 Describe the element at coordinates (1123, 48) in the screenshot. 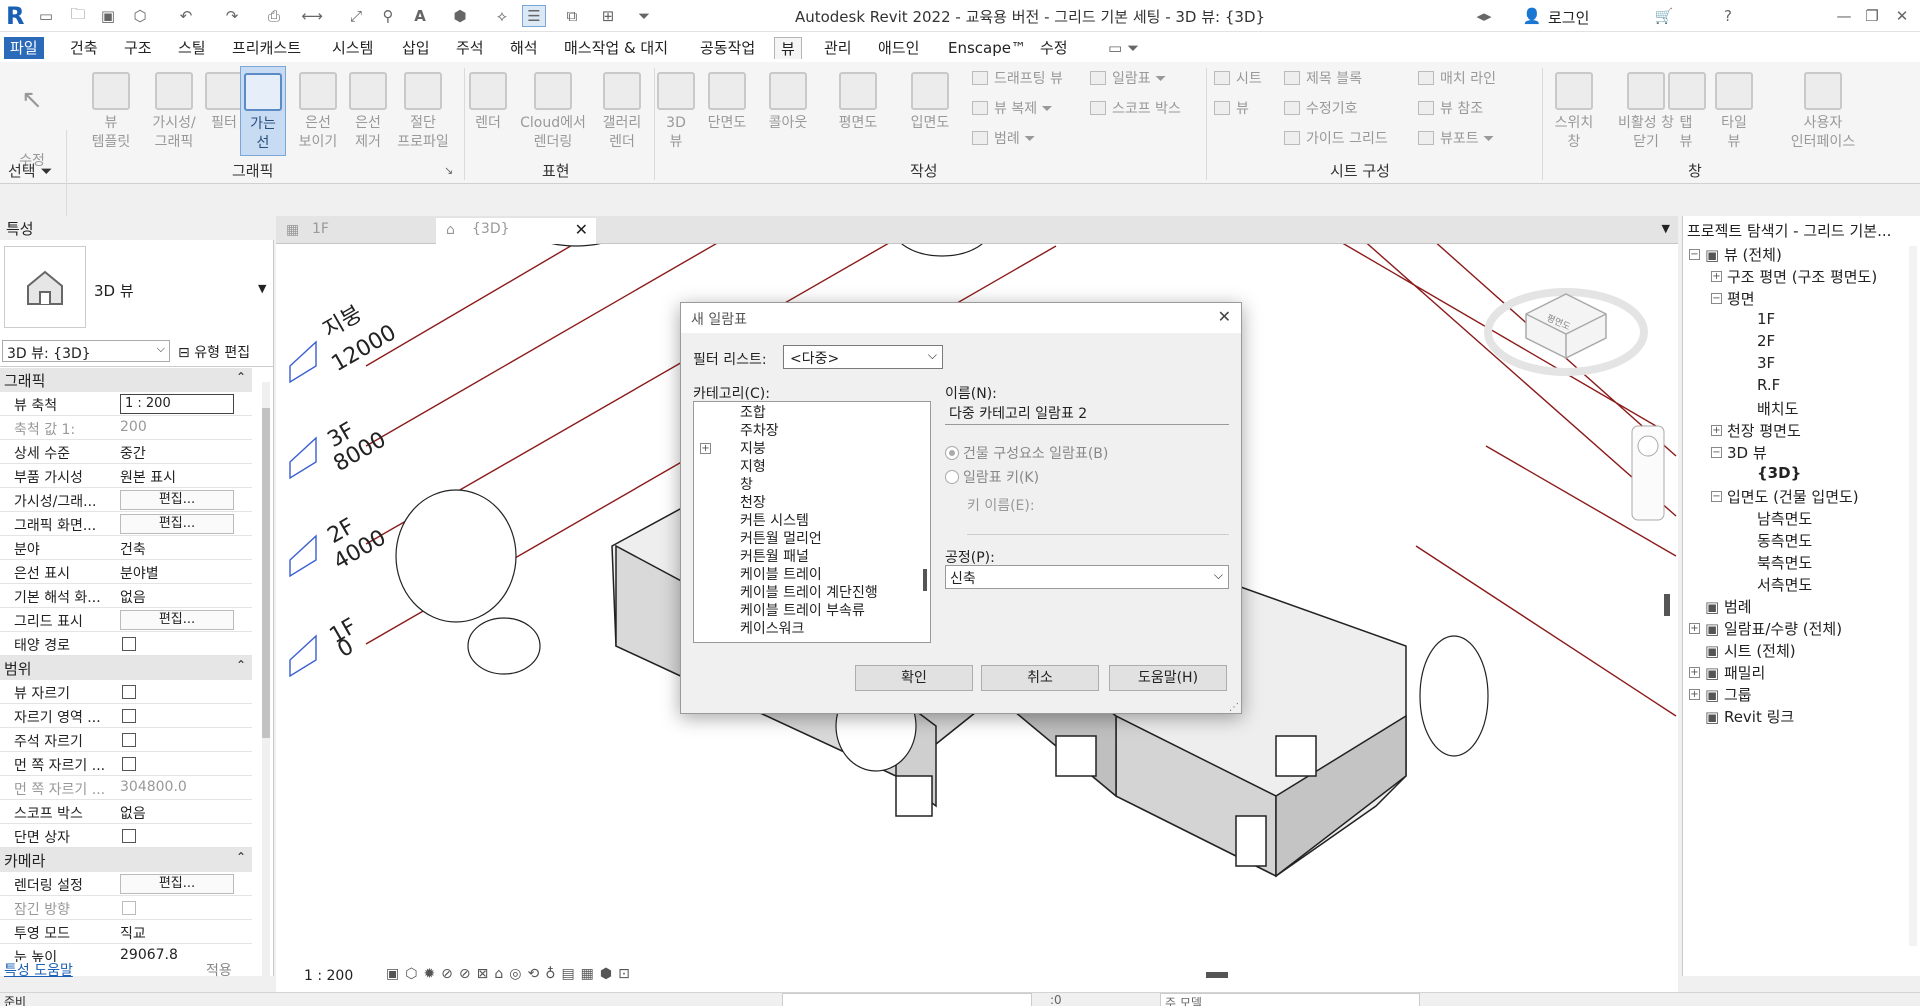

I see `panel-toggle-icon: ▭ ⏷` at that location.